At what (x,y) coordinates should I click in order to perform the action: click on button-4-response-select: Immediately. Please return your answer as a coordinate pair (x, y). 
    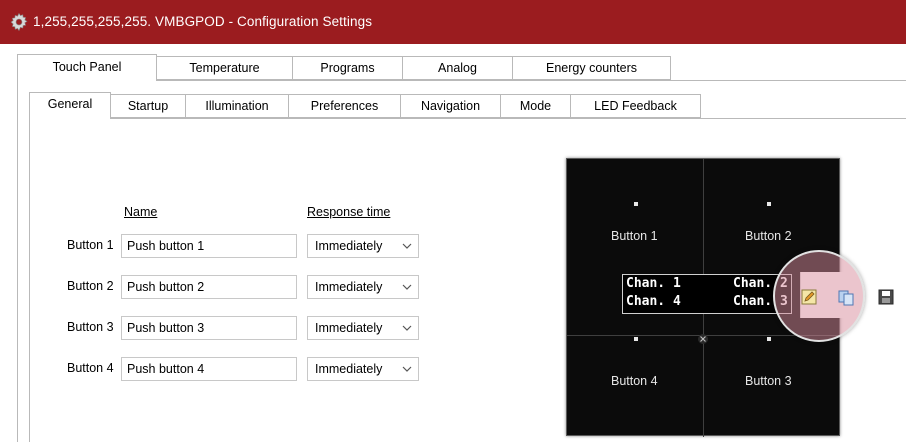
    Looking at the image, I should click on (363, 369).